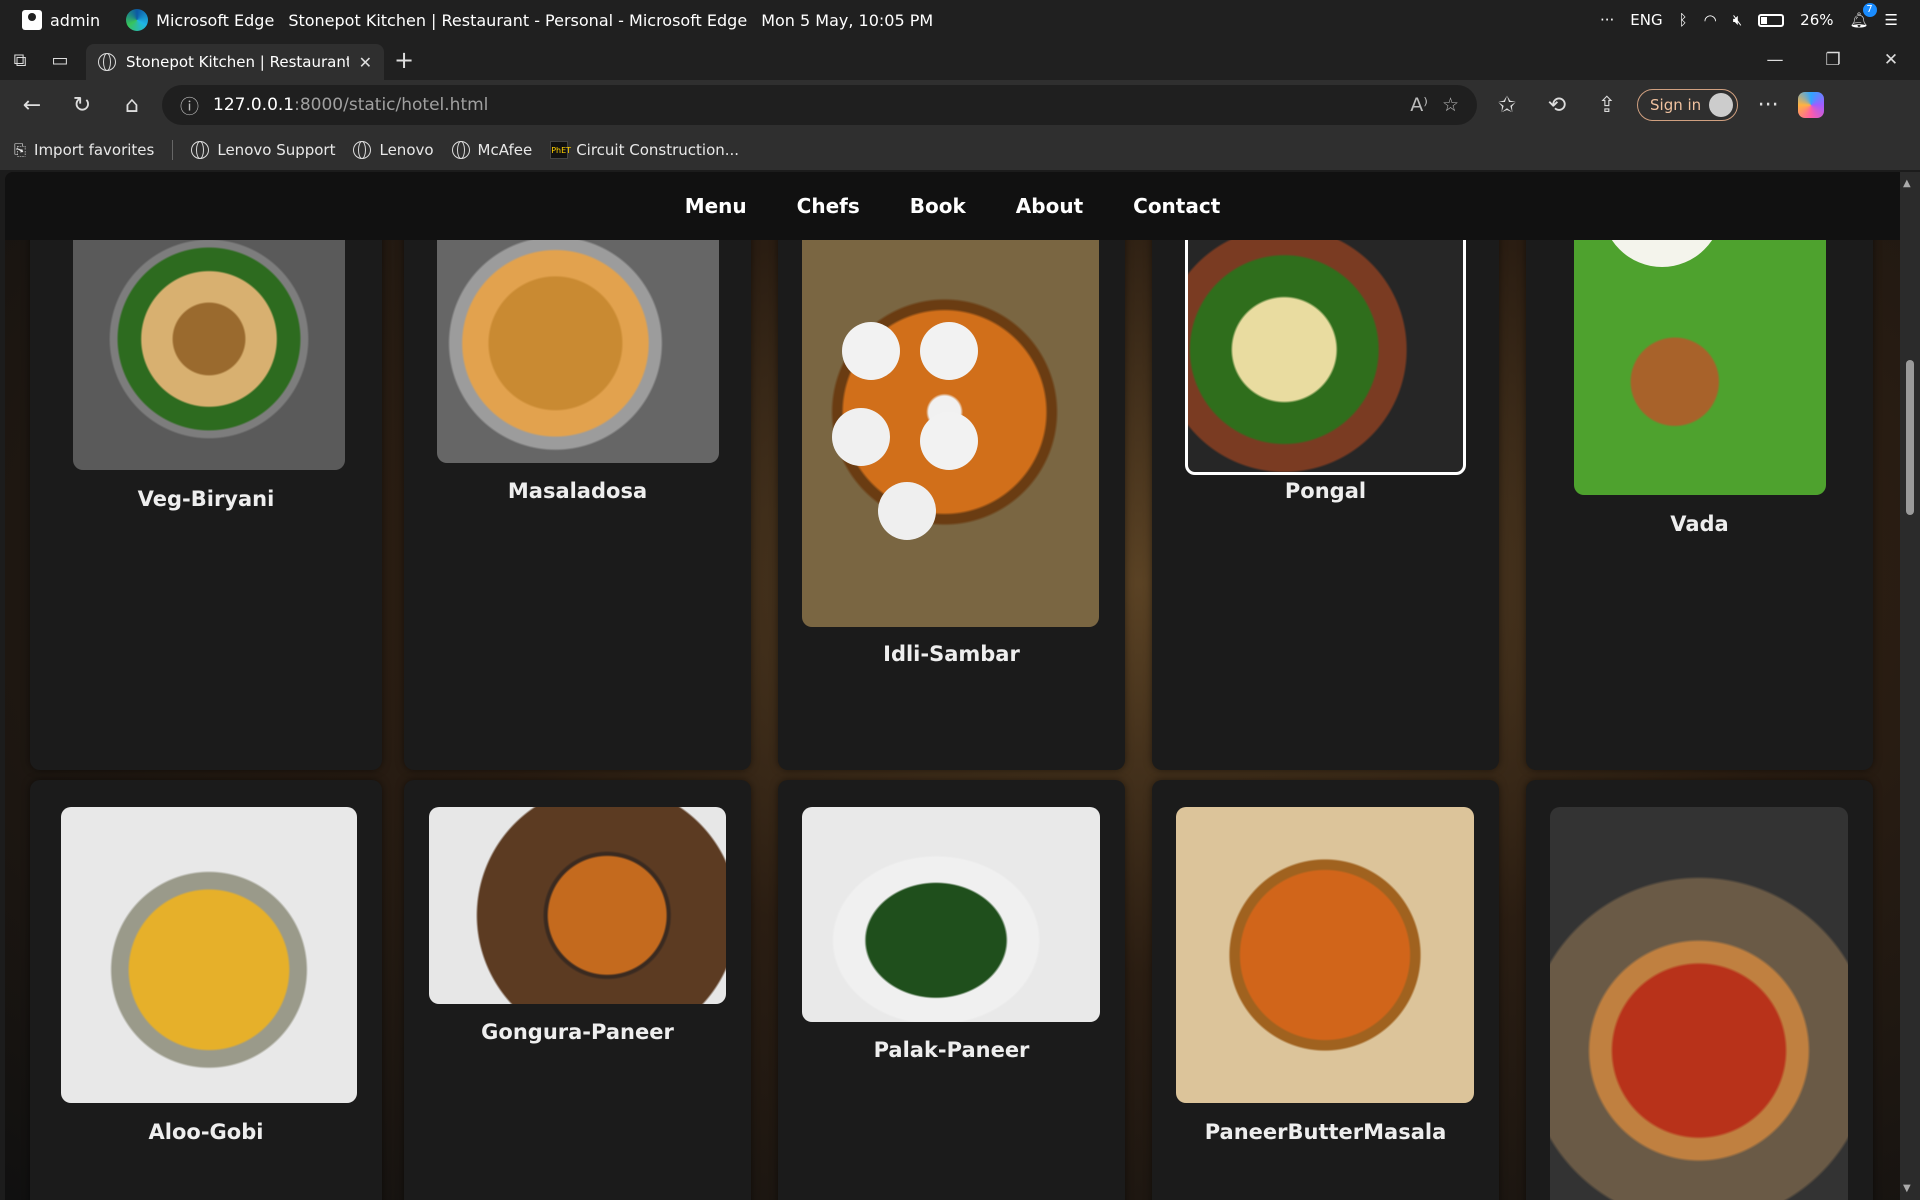 This screenshot has width=1920, height=1200. What do you see at coordinates (1721, 105) in the screenshot?
I see `avatar-icon` at bounding box center [1721, 105].